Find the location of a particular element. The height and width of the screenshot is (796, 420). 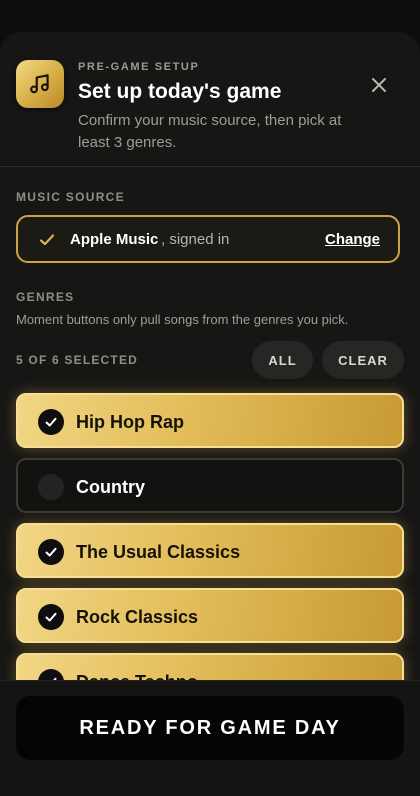

genre-item-the-usual-classics: The Usual Classics is located at coordinates (210, 550).